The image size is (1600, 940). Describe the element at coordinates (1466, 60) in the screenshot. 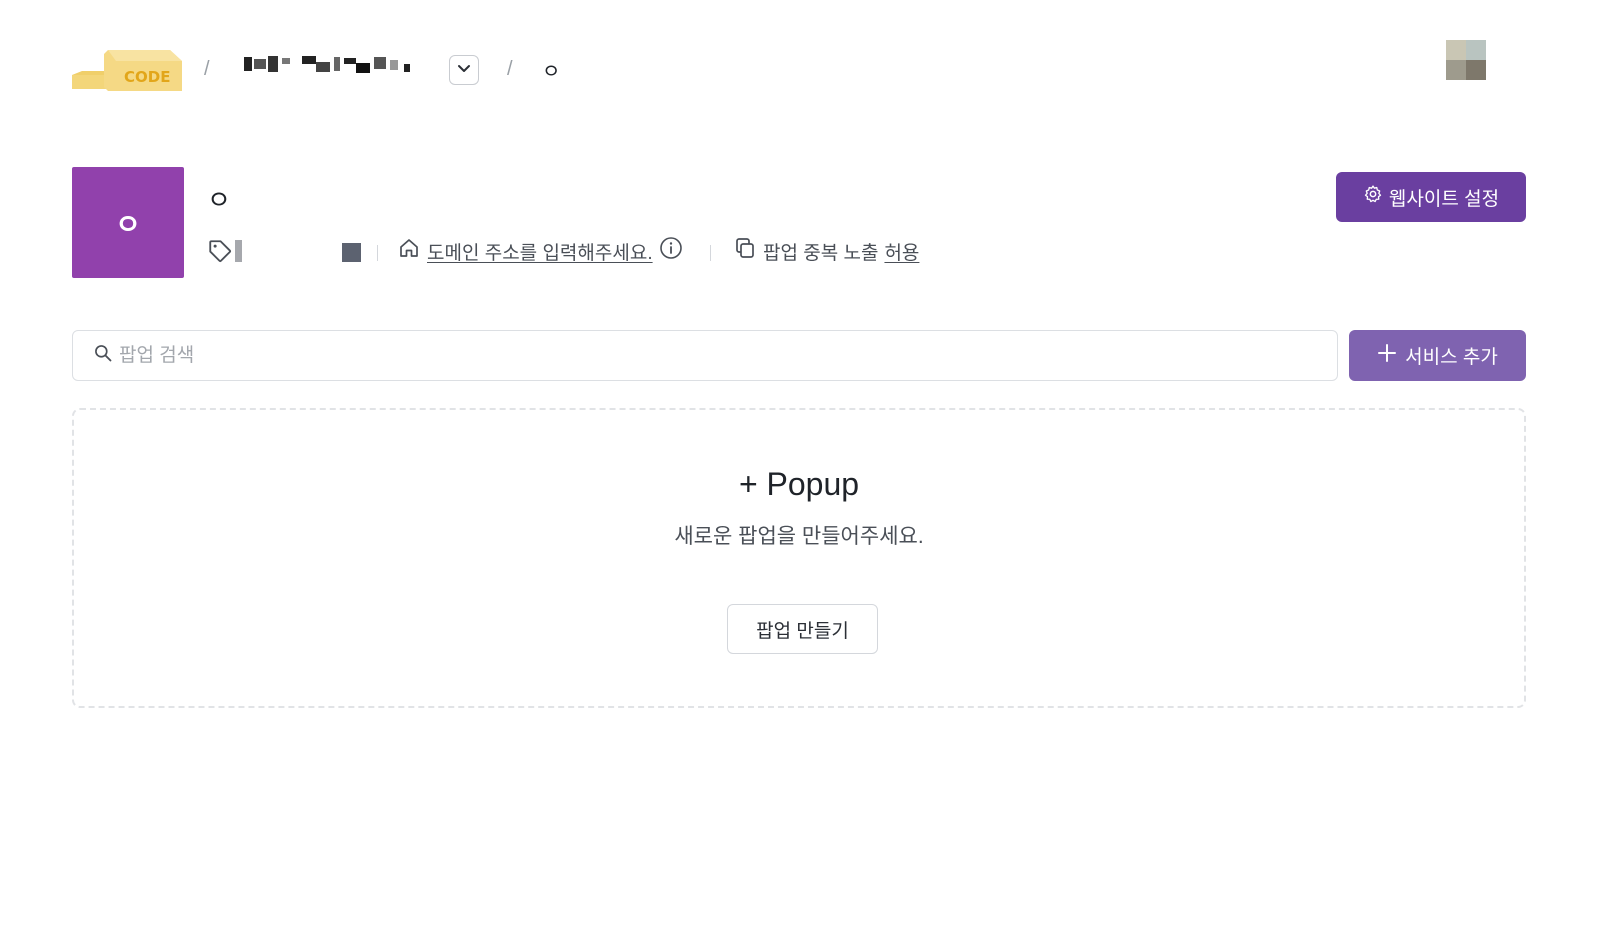

I see `user-avatar` at that location.